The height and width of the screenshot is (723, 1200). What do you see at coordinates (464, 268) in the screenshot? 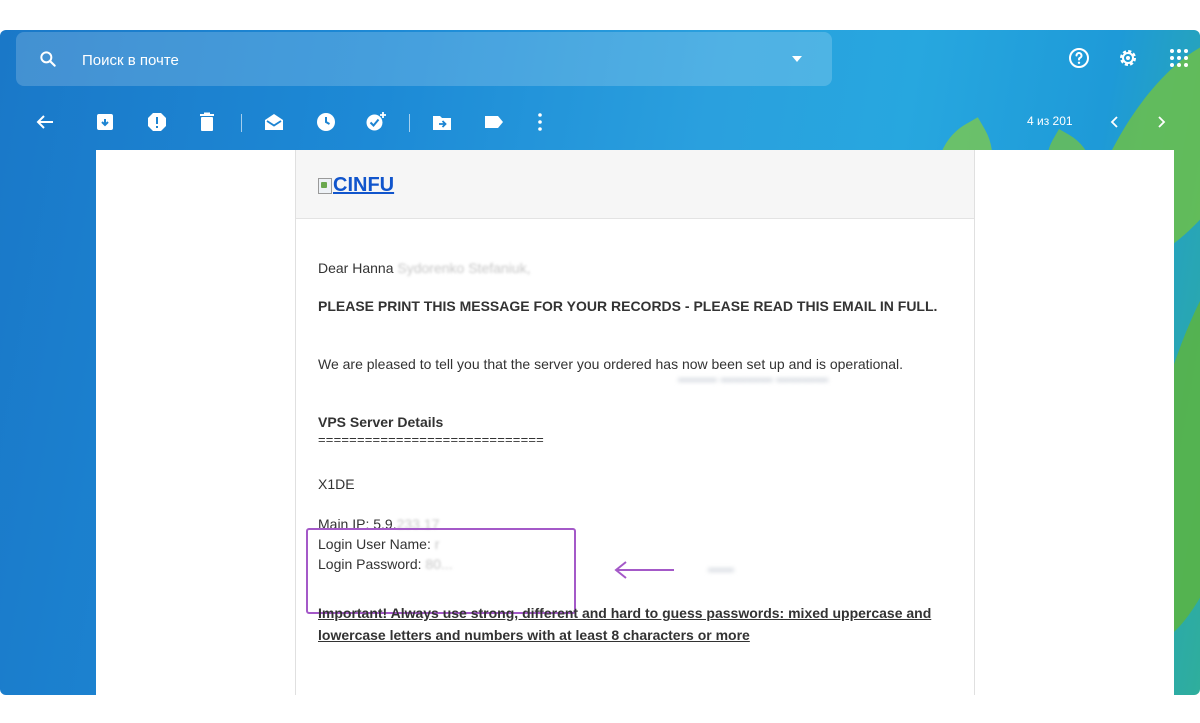
I see `greeting-name-redacted: Sydorenko Stefaniuk,` at bounding box center [464, 268].